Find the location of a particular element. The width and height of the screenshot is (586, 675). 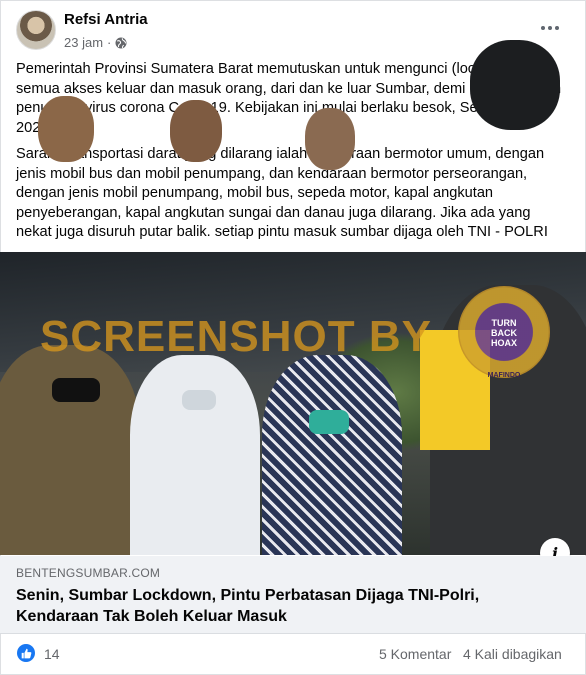

officer-uniform is located at coordinates (70, 450).